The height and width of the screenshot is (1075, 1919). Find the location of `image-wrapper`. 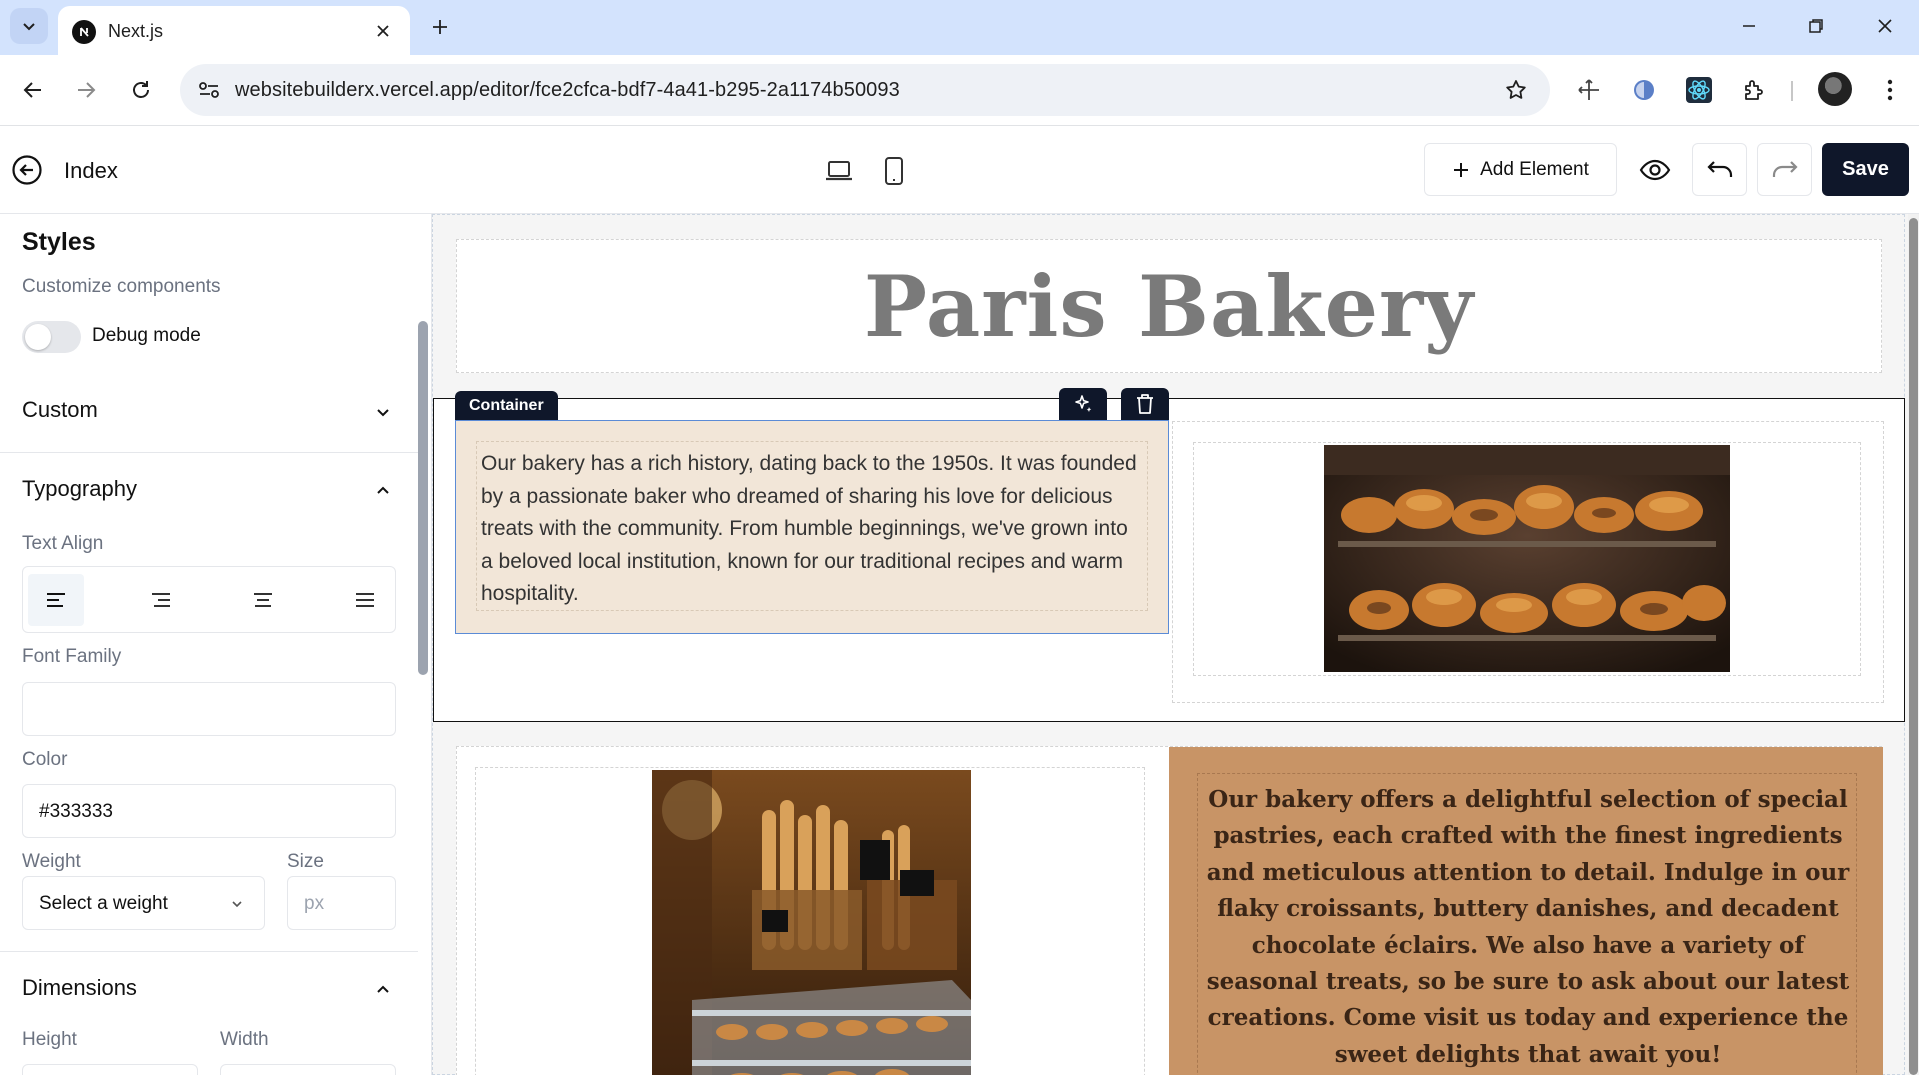

image-wrapper is located at coordinates (1527, 559).